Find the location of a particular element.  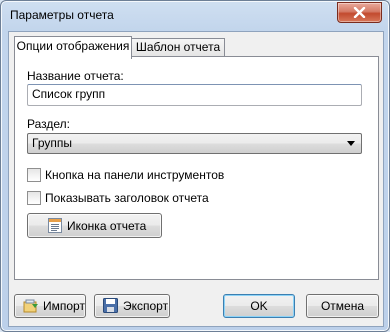

report-name-field is located at coordinates (194, 95).